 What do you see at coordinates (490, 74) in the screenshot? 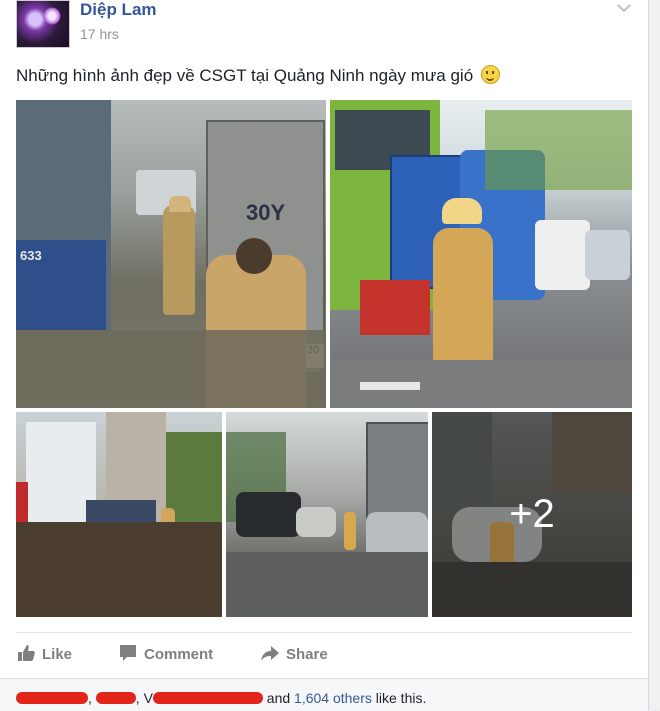
I see `smiley-emoji-icon` at bounding box center [490, 74].